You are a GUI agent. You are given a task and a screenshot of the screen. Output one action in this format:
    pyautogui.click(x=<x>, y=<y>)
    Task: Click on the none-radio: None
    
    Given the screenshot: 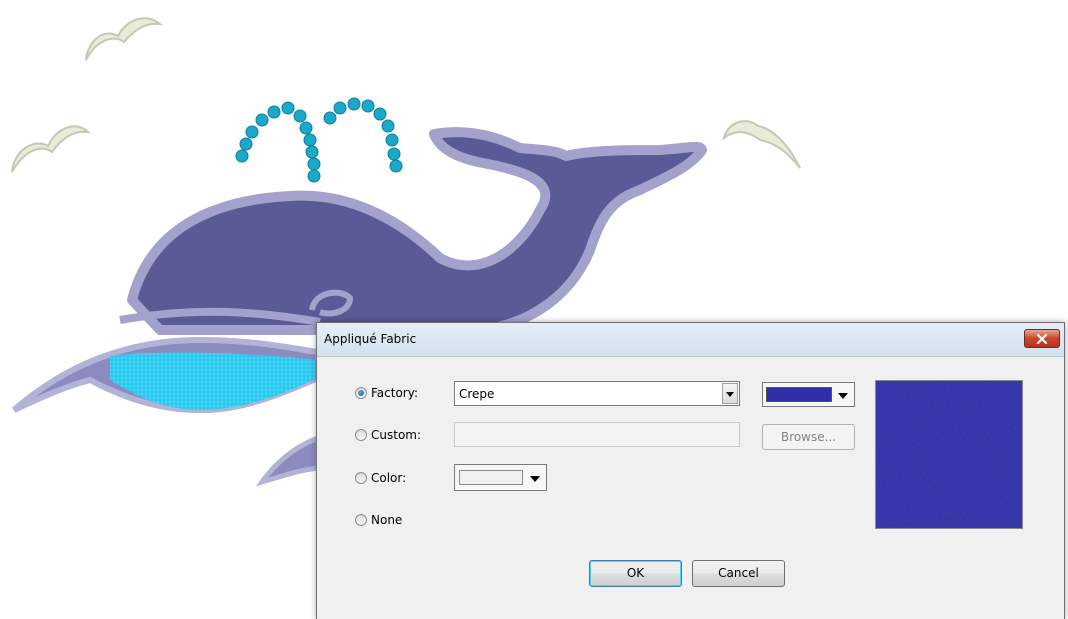 What is the action you would take?
    pyautogui.click(x=378, y=520)
    